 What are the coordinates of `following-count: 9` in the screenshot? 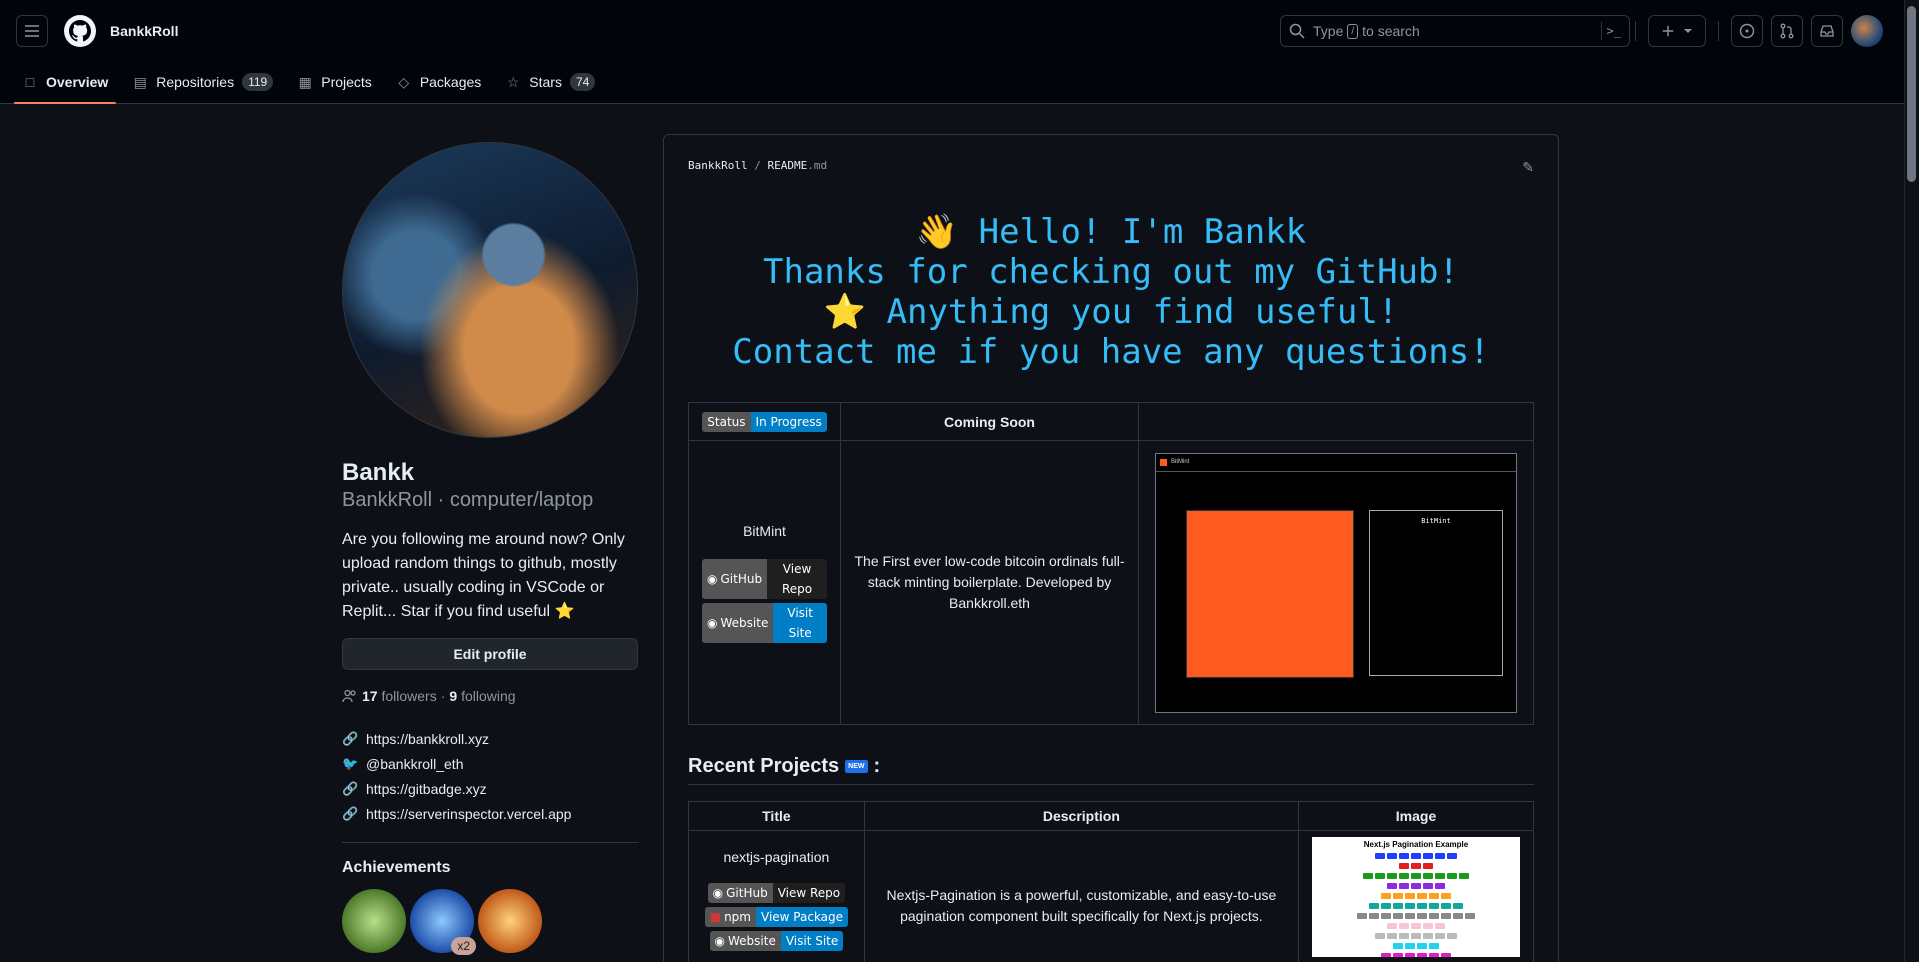 It's located at (453, 696).